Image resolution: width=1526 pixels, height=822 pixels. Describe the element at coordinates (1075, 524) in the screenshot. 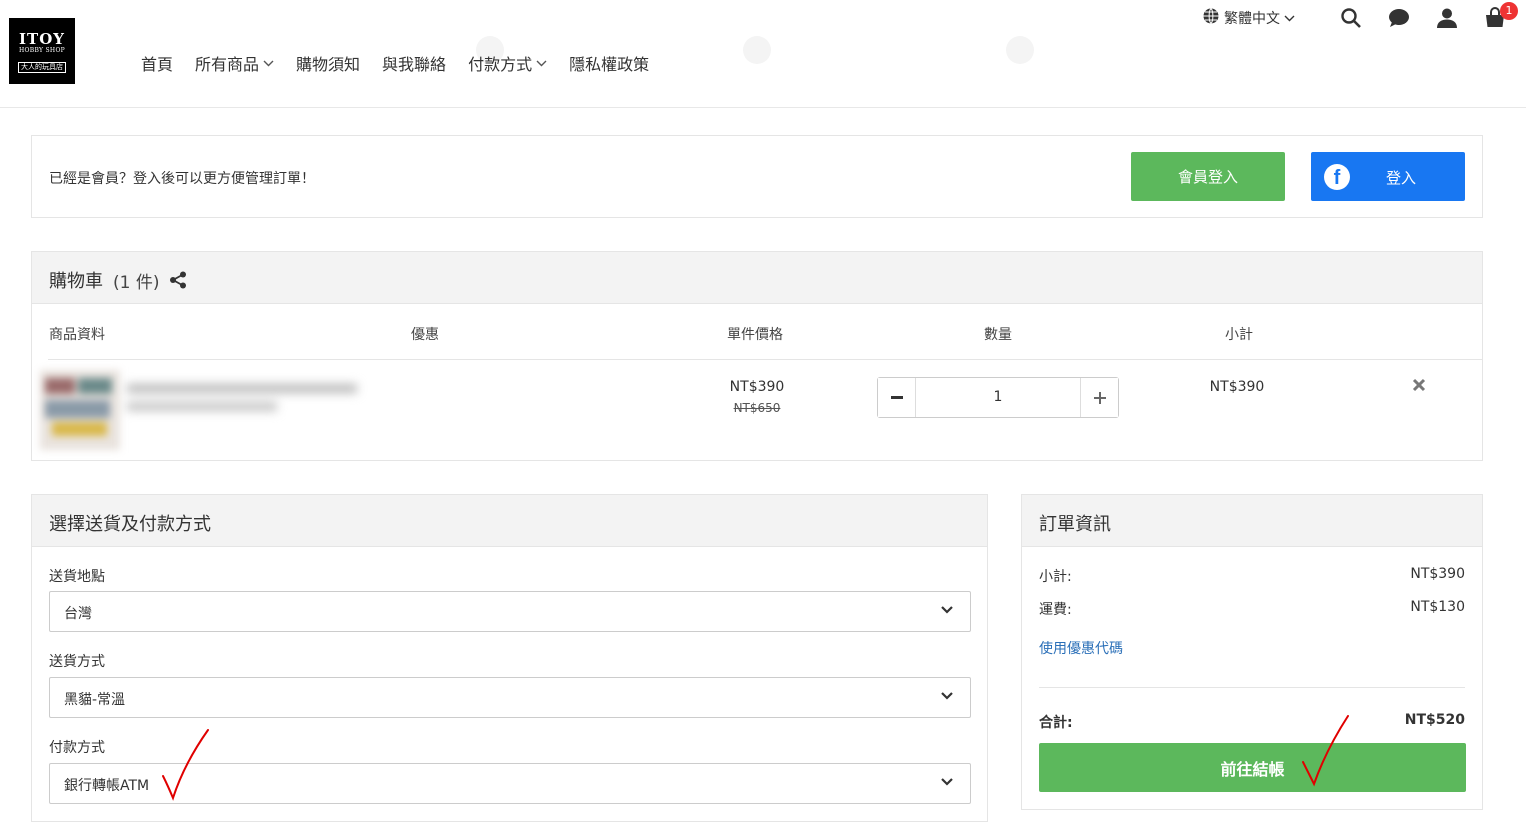

I see `order-panel-title: 訂單資訊` at that location.